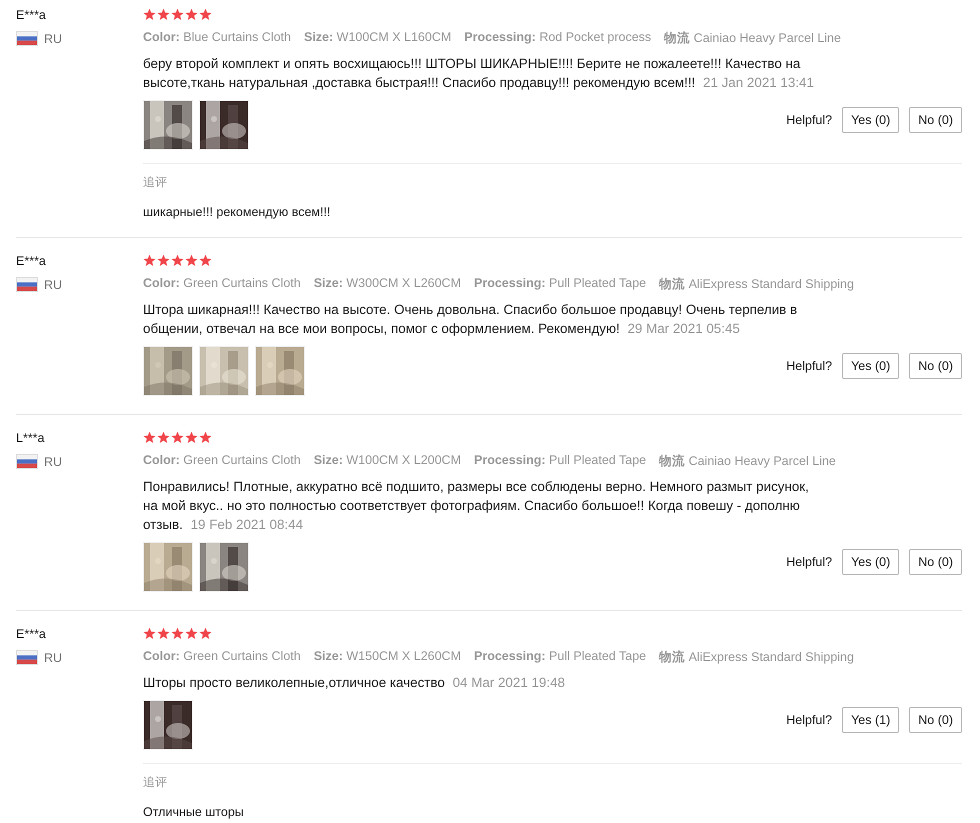 This screenshot has width=980, height=823. What do you see at coordinates (354, 683) in the screenshot?
I see `review-text: Шторы просто великолепные,отличное качество 04 Mar 2021 19:48` at bounding box center [354, 683].